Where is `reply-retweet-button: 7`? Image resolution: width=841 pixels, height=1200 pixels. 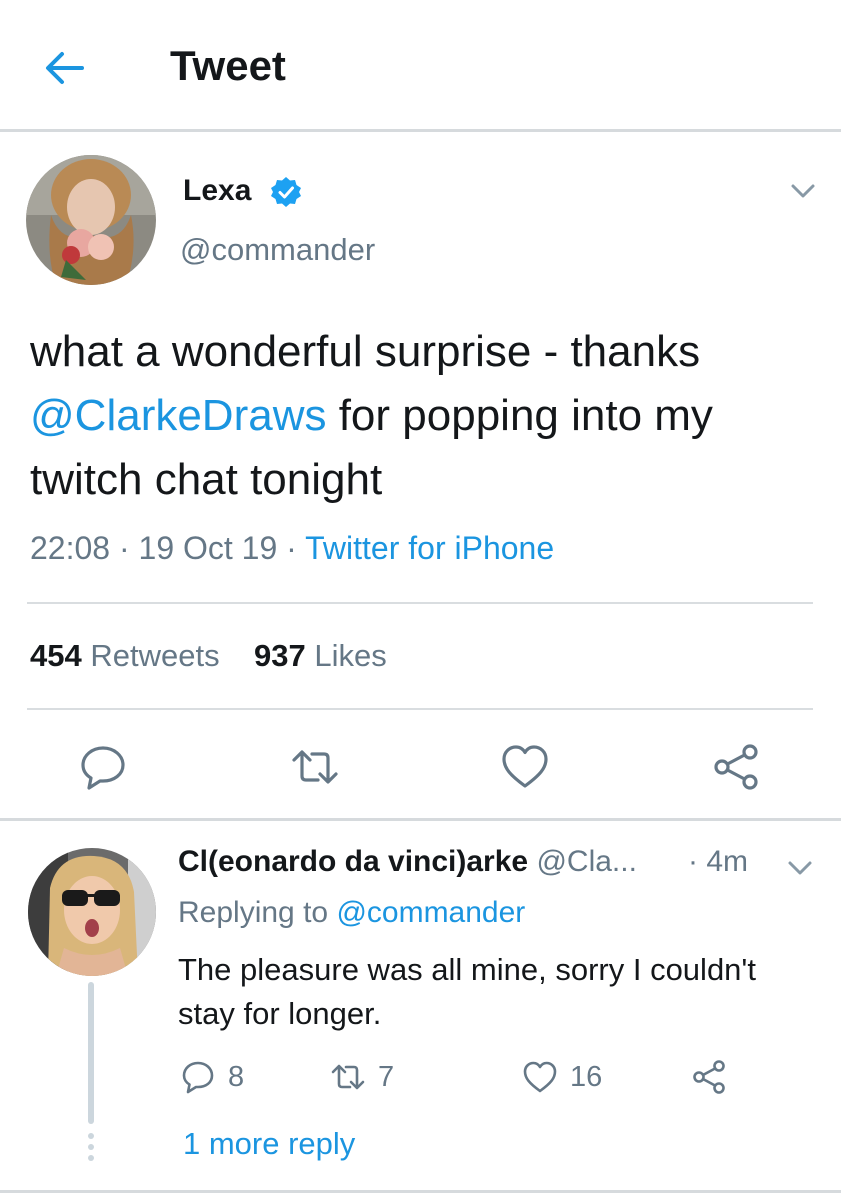 reply-retweet-button: 7 is located at coordinates (362, 1077).